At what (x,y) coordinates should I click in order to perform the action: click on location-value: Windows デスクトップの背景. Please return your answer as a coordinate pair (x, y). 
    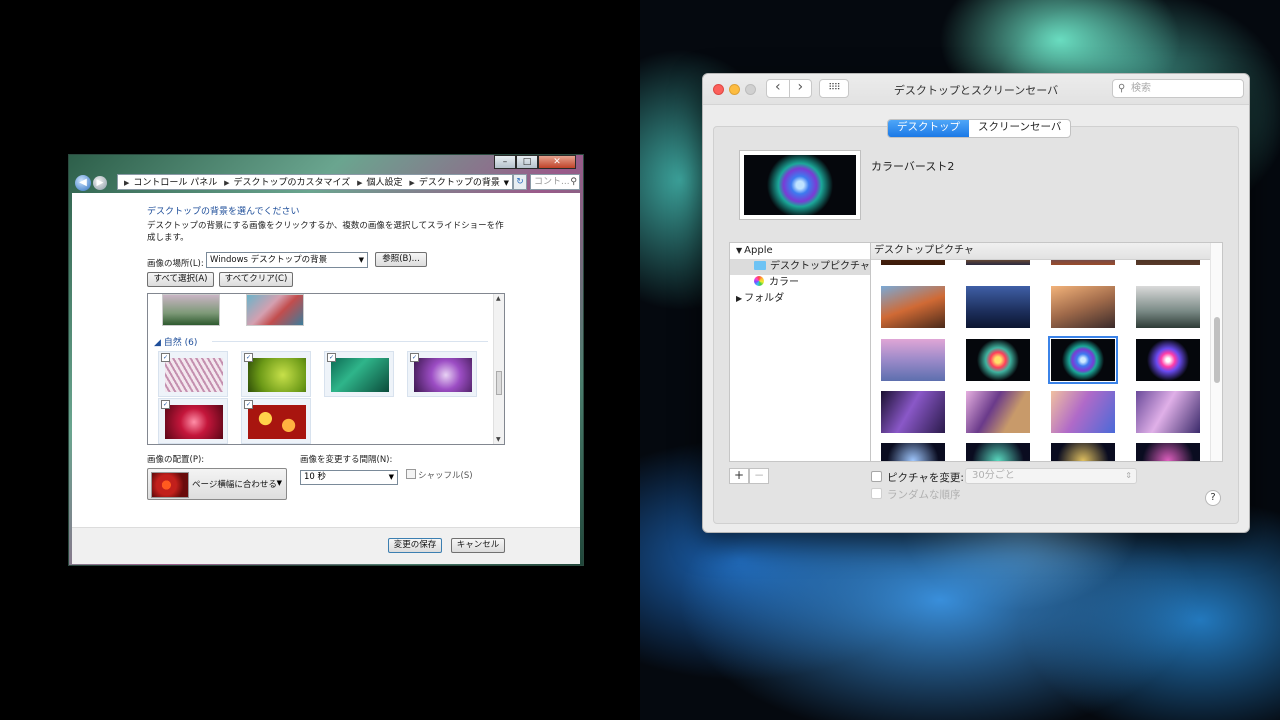
    Looking at the image, I should click on (269, 260).